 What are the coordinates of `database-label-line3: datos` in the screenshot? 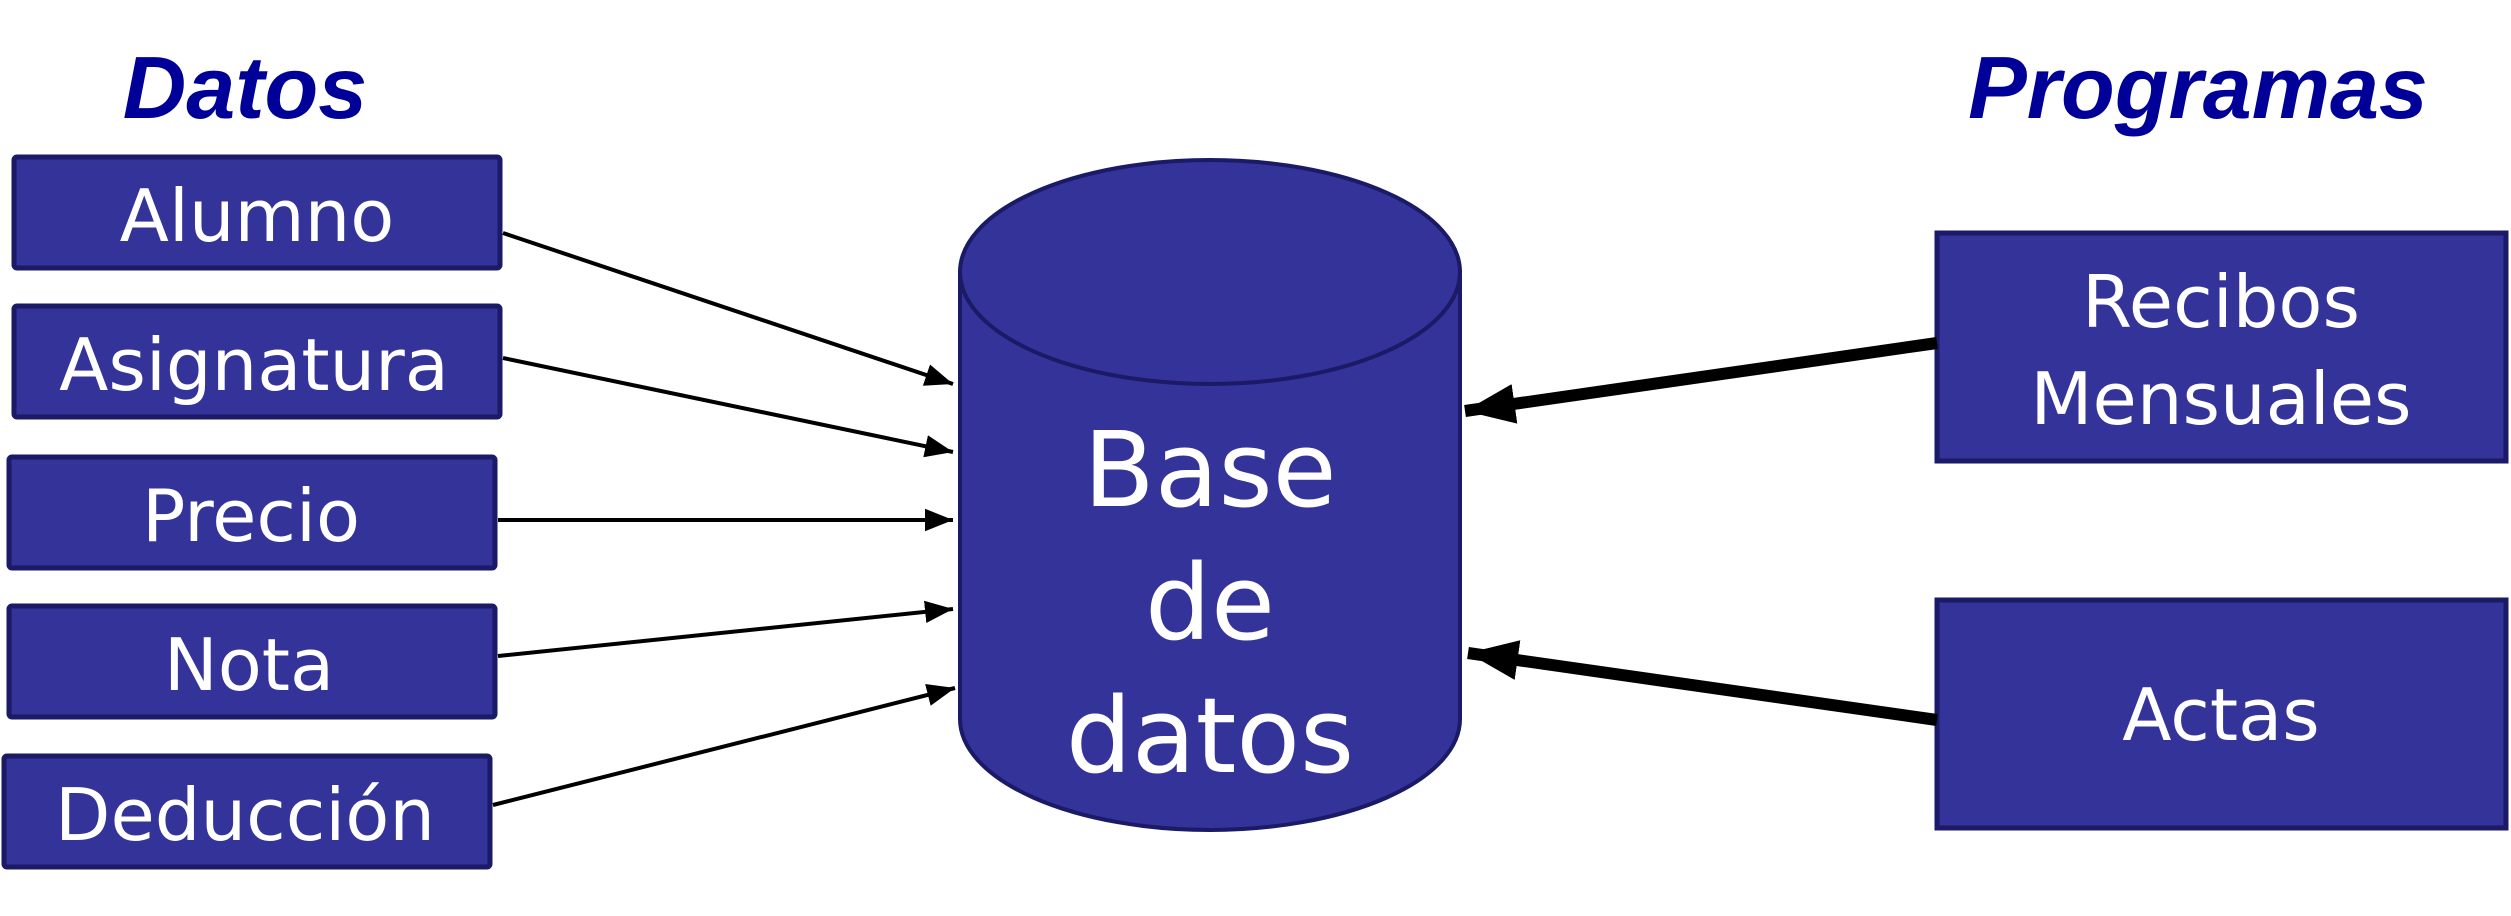 It's located at (1210, 736).